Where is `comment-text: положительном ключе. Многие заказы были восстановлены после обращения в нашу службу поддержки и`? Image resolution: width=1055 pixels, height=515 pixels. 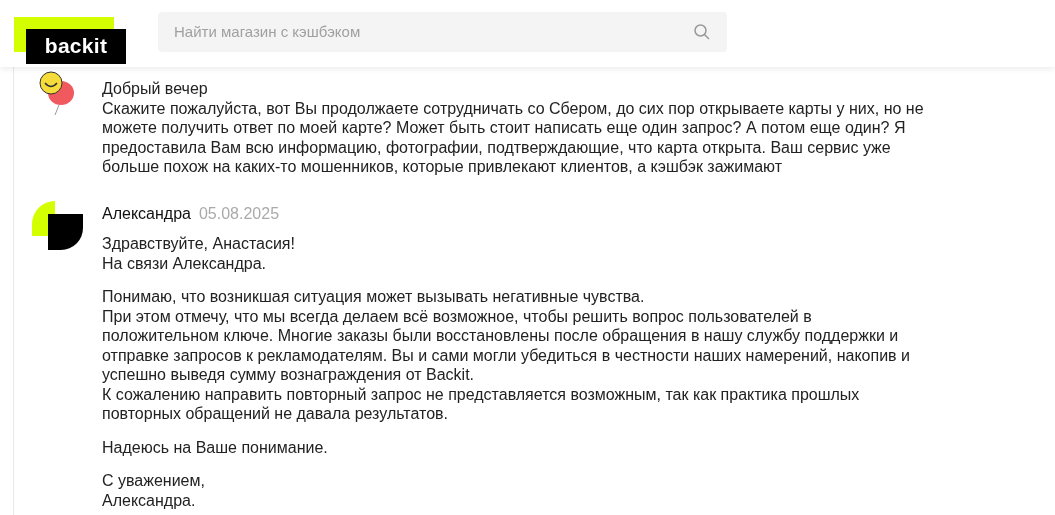
comment-text: положительном ключе. Многие заказы были восстановлены после обращения в нашу службу поддержки и is located at coordinates (501, 336).